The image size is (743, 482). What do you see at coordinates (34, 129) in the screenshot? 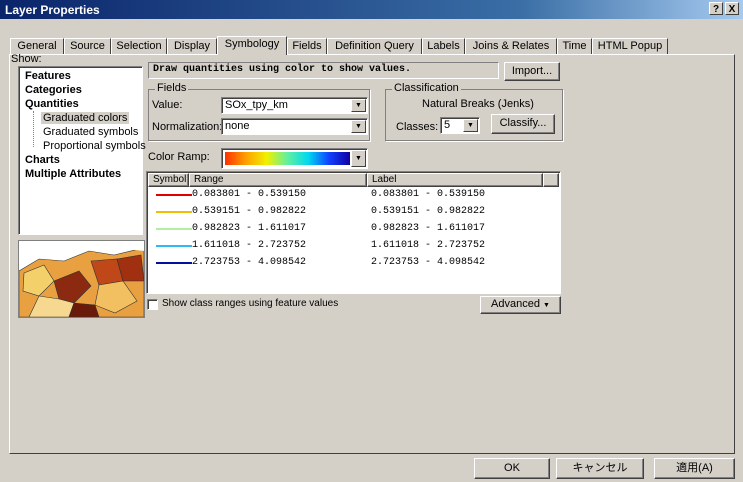
I see `tree-connector` at bounding box center [34, 129].